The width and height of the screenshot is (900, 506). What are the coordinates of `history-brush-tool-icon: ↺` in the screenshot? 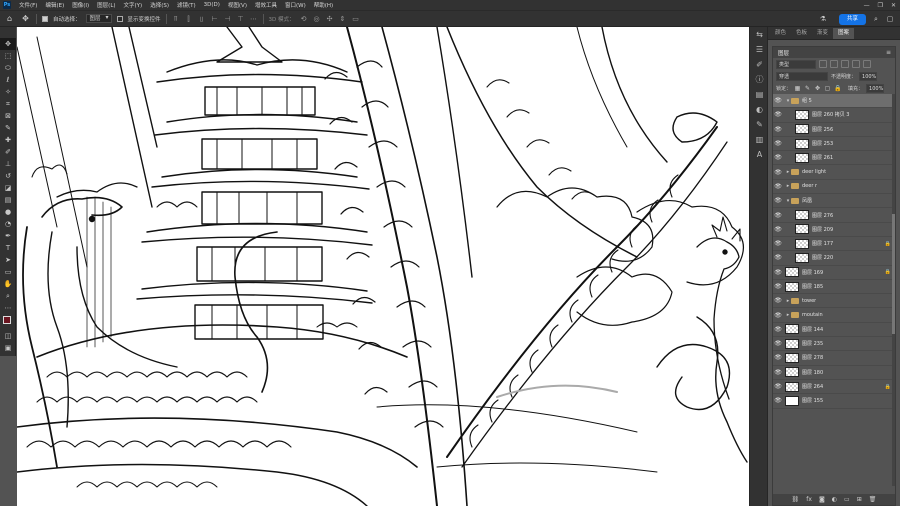 It's located at (8, 176).